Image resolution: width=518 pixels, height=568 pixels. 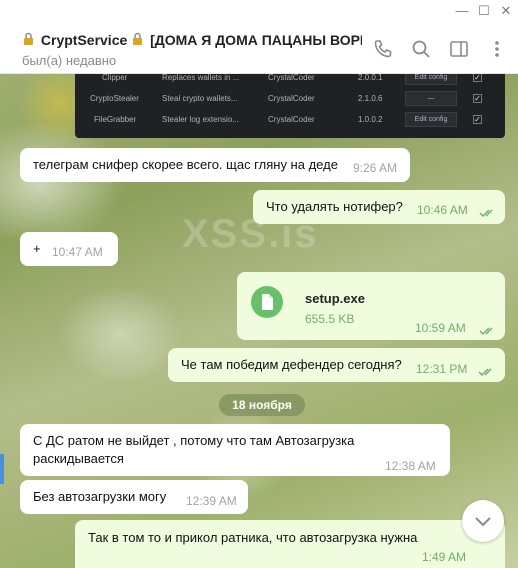 I want to click on file-name: setup.exe, so click(x=335, y=299).